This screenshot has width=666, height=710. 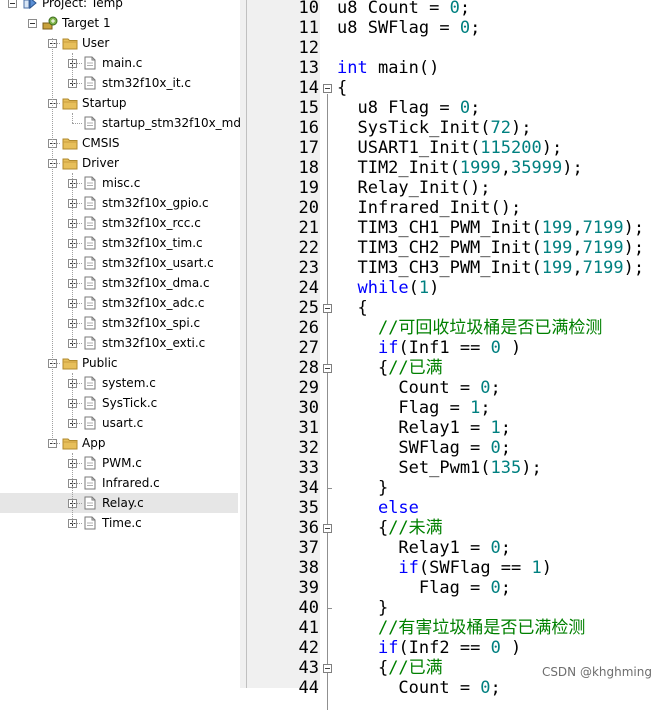 What do you see at coordinates (308, 208) in the screenshot?
I see `line-number: 20` at bounding box center [308, 208].